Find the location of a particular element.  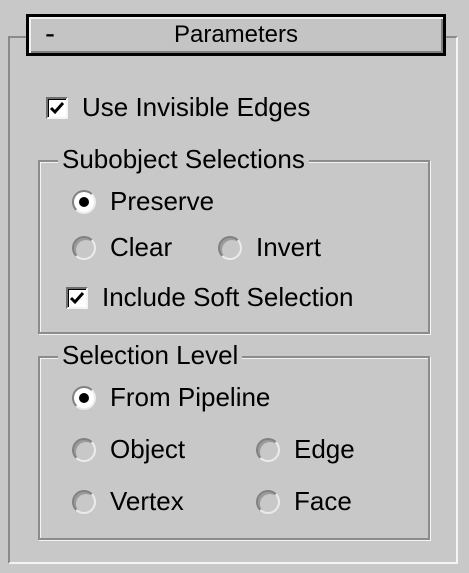

clear-radio is located at coordinates (84, 247).